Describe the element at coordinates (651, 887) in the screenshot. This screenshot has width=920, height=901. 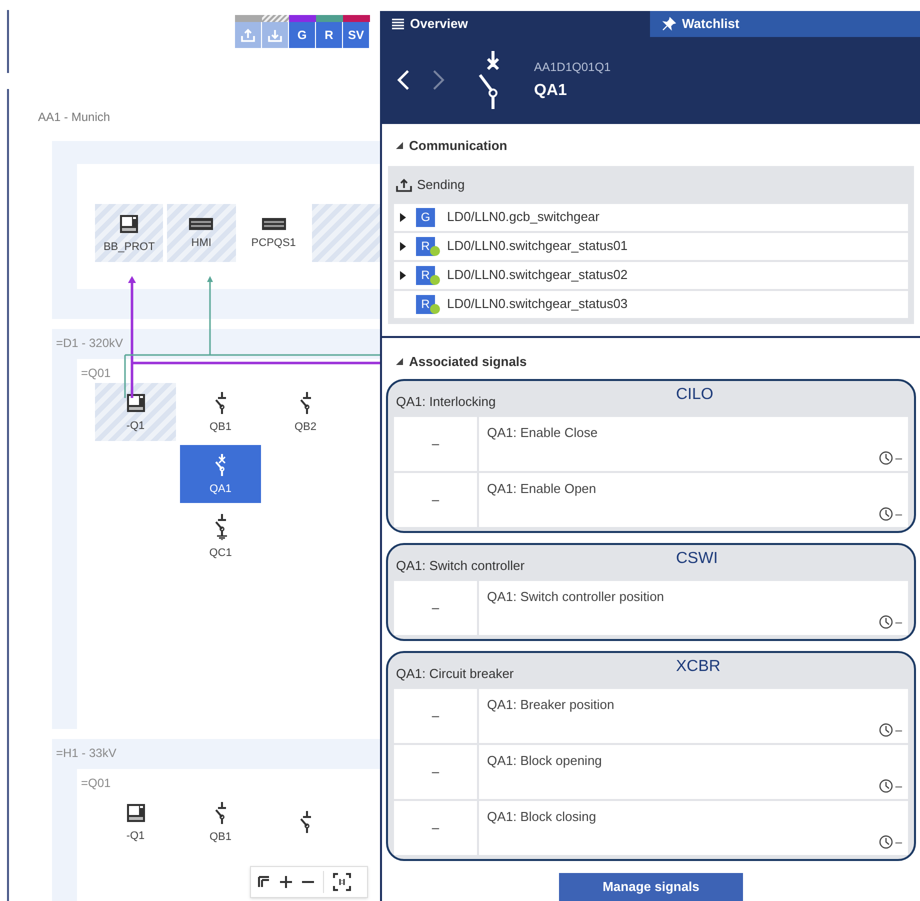
I see `manage-signals-button: Manage signals` at that location.